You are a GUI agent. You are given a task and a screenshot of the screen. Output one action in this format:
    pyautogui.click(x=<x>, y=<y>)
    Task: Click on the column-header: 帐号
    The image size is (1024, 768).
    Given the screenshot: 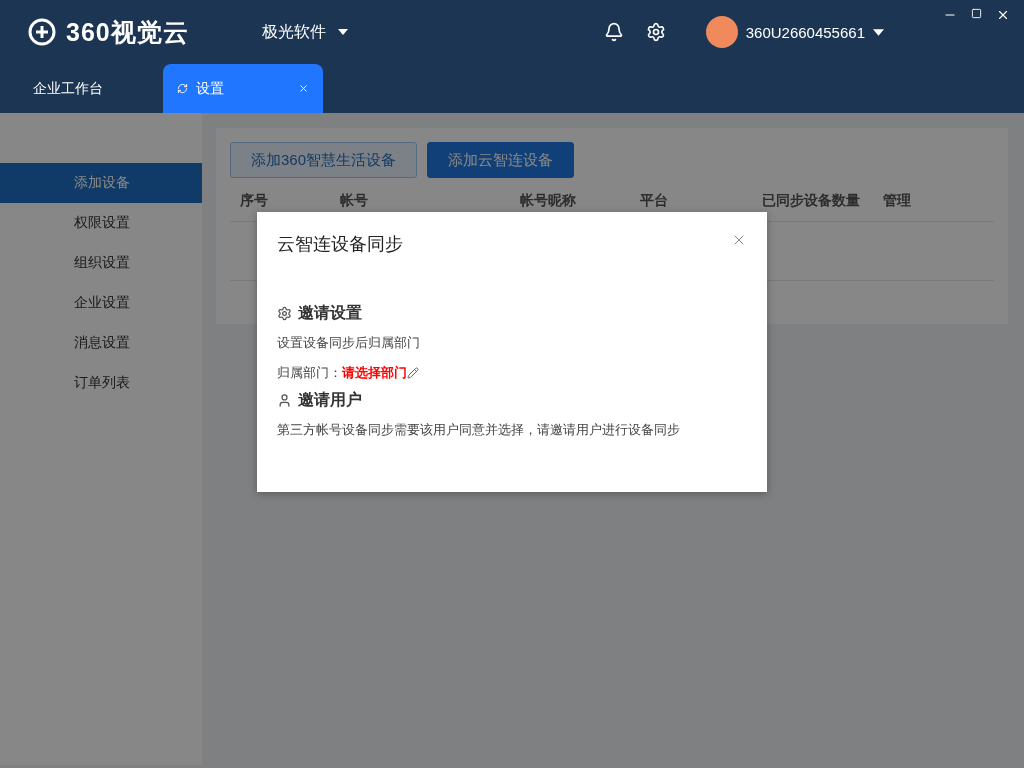 What is the action you would take?
    pyautogui.click(x=354, y=201)
    